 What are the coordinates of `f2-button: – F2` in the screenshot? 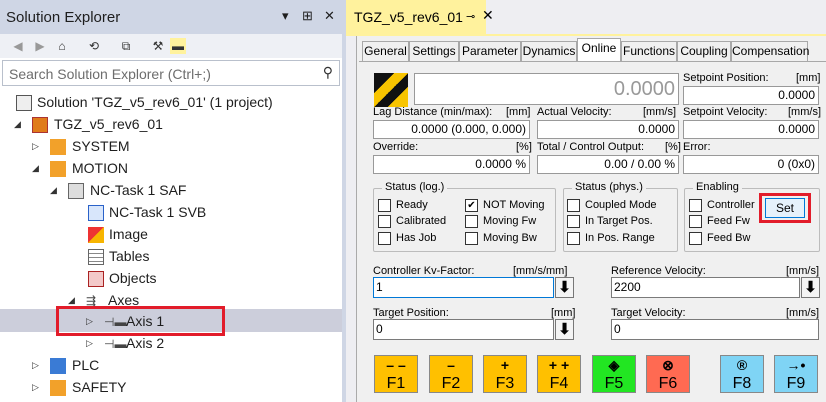 It's located at (451, 374).